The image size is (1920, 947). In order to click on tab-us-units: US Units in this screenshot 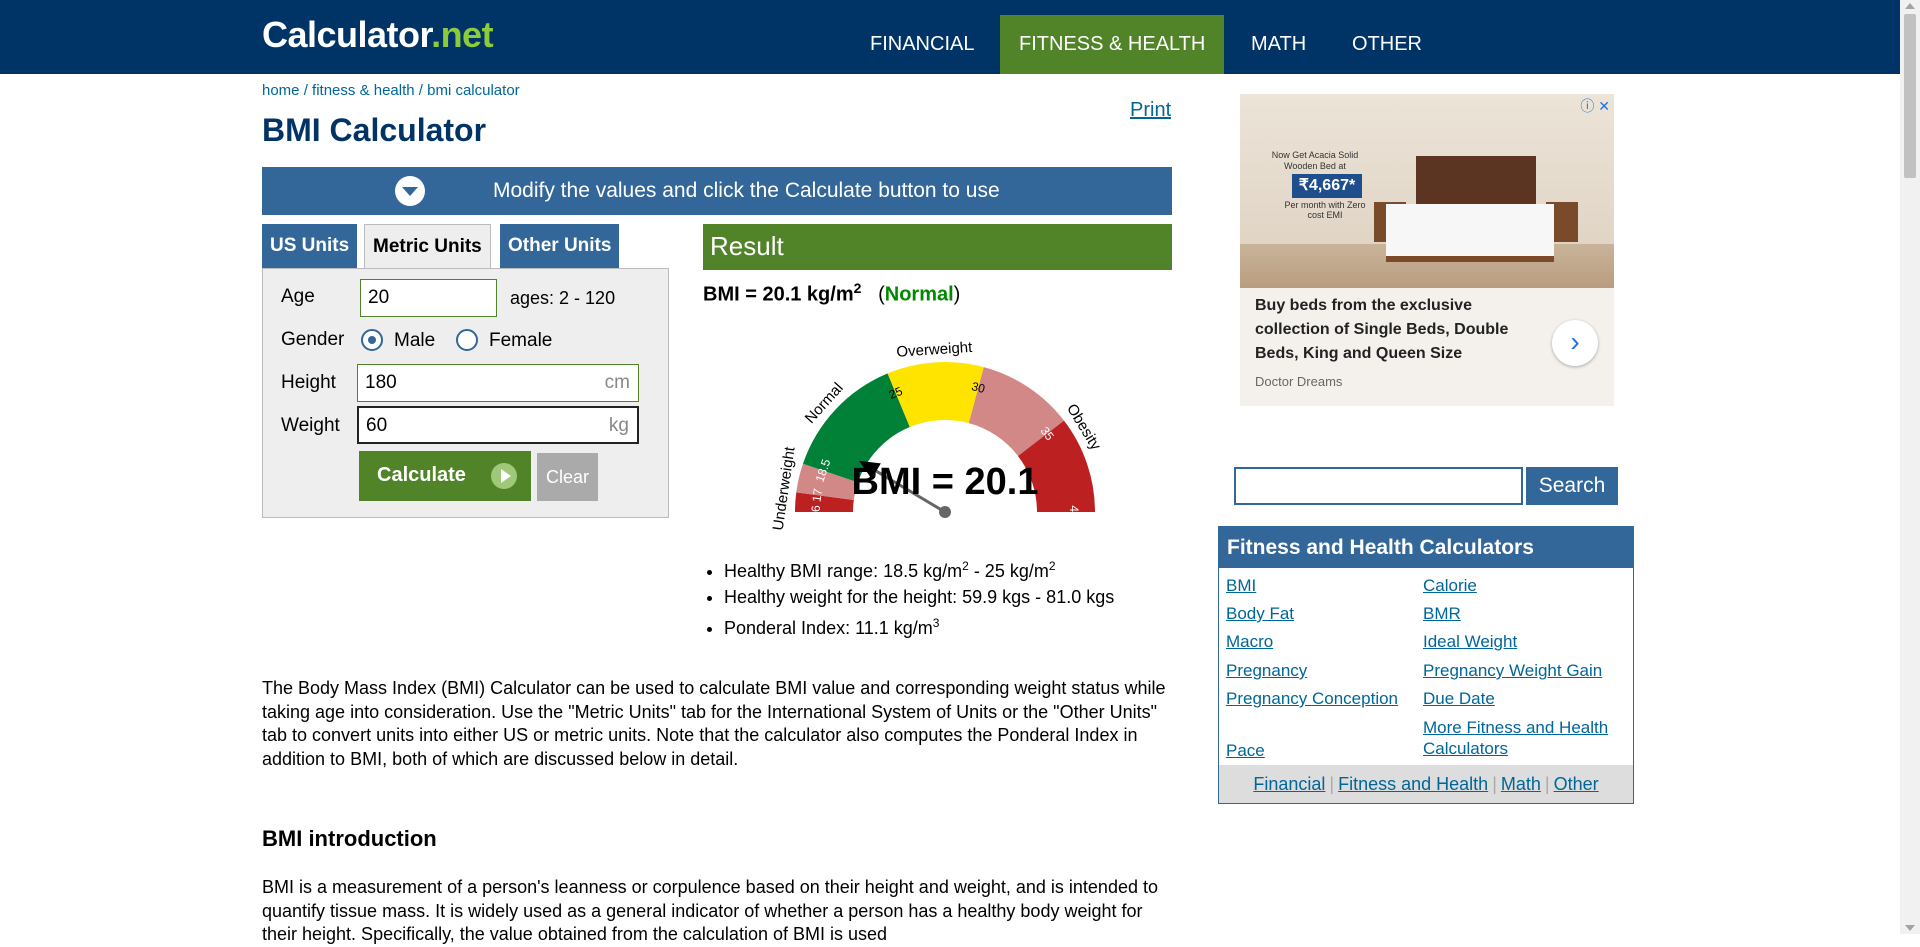, I will do `click(310, 246)`.